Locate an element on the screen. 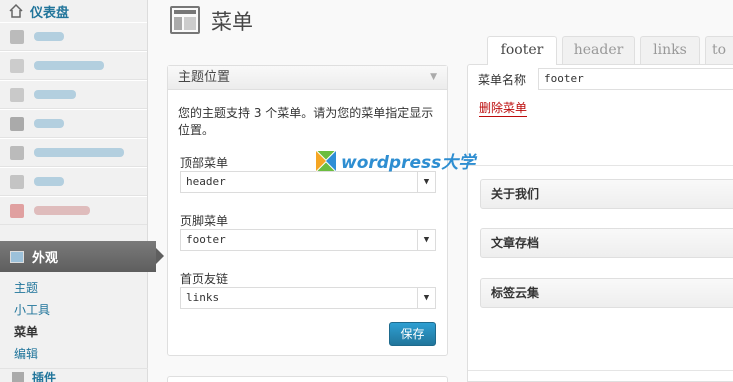 This screenshot has height=382, width=733. menu-item-tags: 标签云集 is located at coordinates (606, 293).